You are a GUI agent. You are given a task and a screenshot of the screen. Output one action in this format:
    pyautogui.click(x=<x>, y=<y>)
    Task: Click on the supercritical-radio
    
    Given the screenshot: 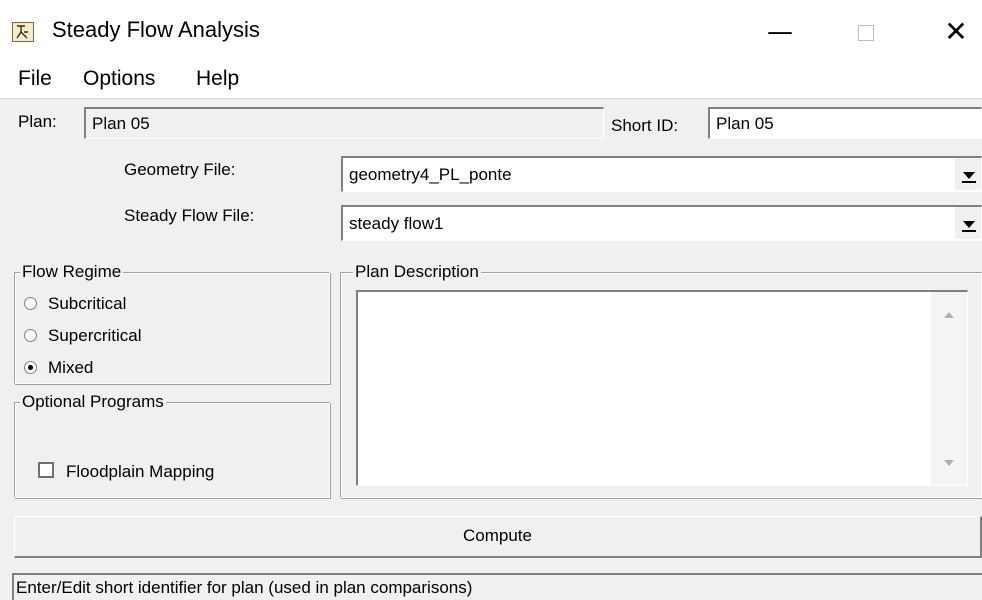 What is the action you would take?
    pyautogui.click(x=30, y=335)
    